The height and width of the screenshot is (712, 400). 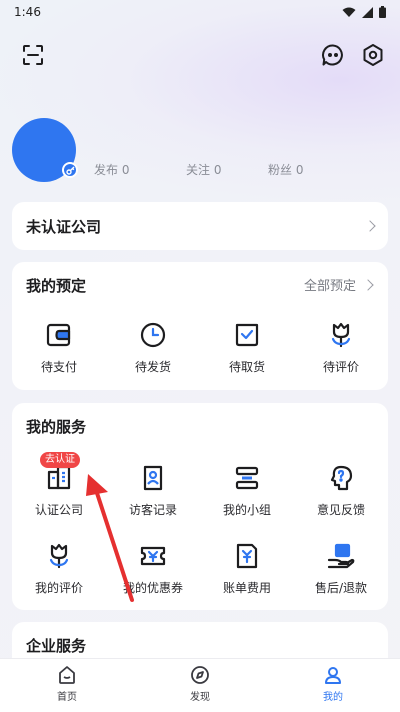 What do you see at coordinates (67, 675) in the screenshot?
I see `home-icon` at bounding box center [67, 675].